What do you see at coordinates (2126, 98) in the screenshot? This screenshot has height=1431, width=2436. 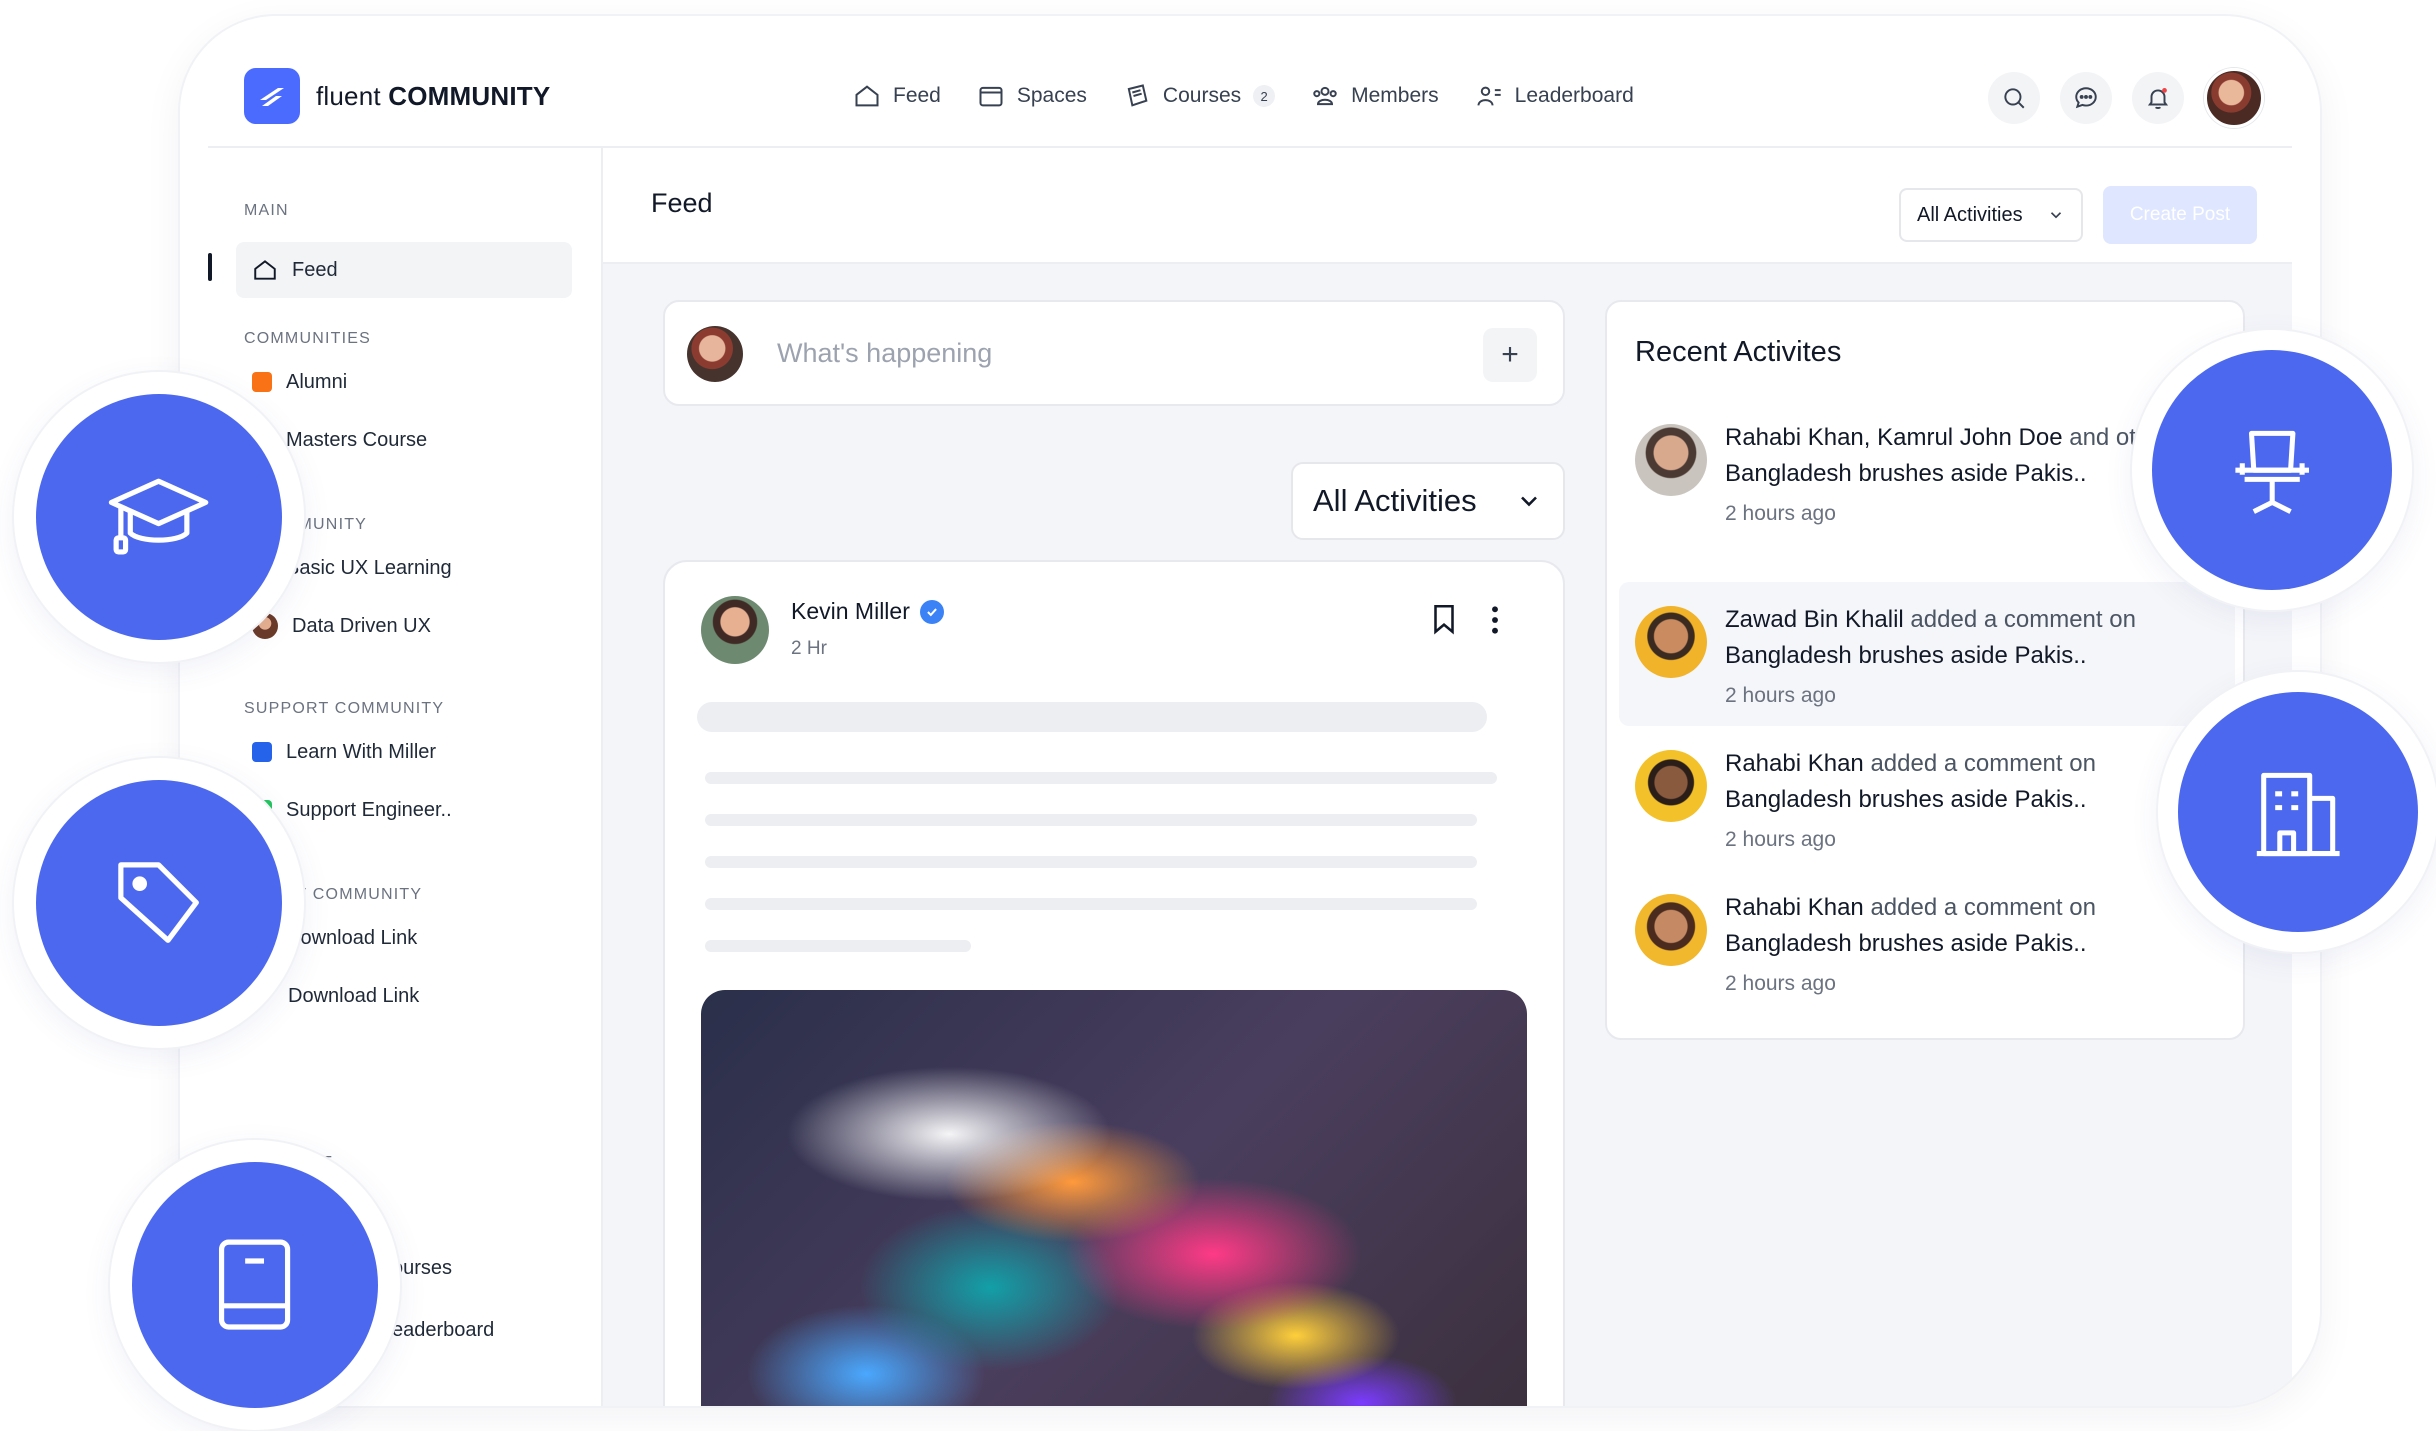 I see `top-actions` at bounding box center [2126, 98].